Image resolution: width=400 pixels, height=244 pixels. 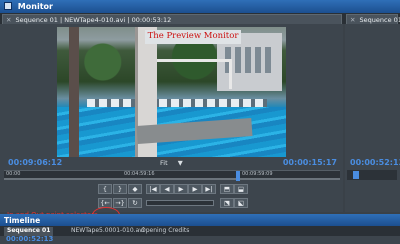 I want to click on window-title-bar: Monitor, so click(x=200, y=6).